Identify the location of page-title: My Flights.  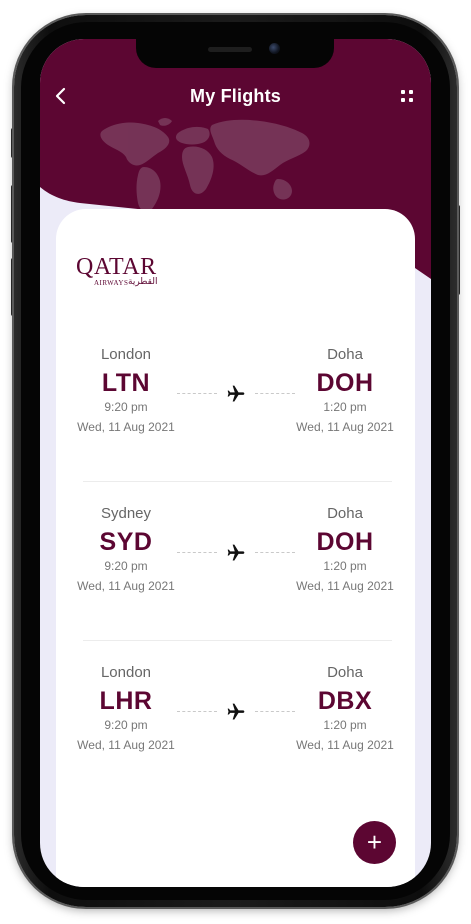
(235, 96).